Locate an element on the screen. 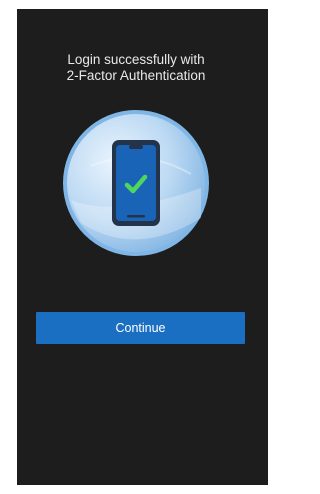 This screenshot has height=494, width=320. success-illustration is located at coordinates (136, 183).